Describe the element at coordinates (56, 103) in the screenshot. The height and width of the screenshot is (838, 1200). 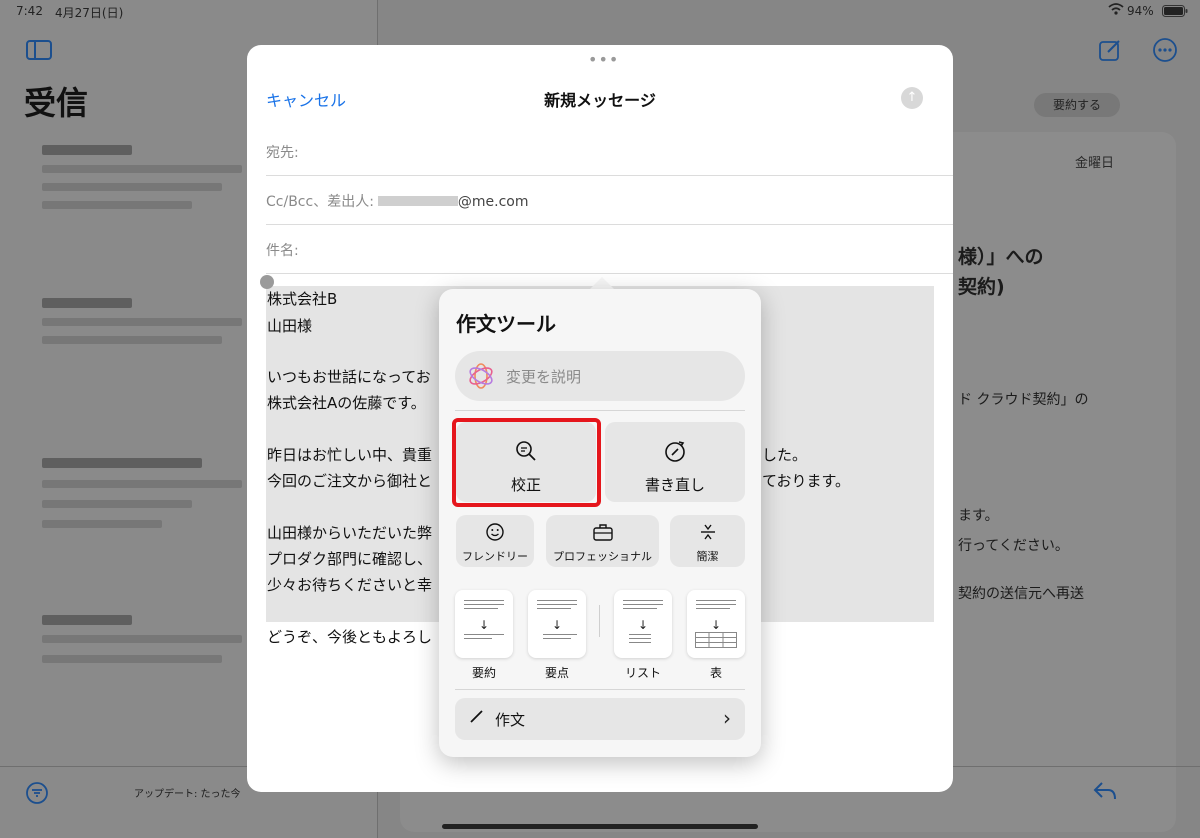
I see `inbox-title: 受信` at that location.